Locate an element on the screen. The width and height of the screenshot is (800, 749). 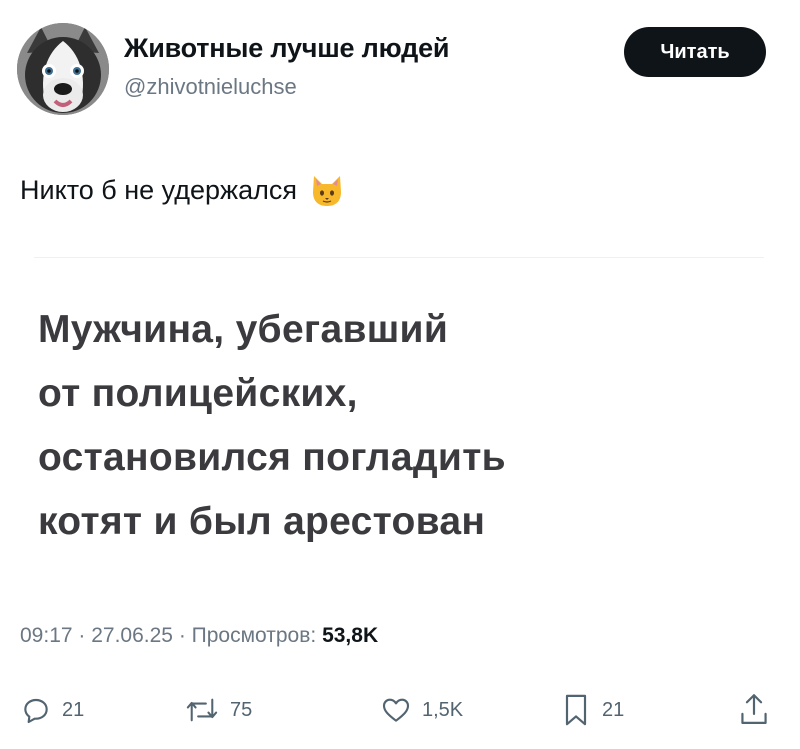
reply-icon is located at coordinates (36, 711).